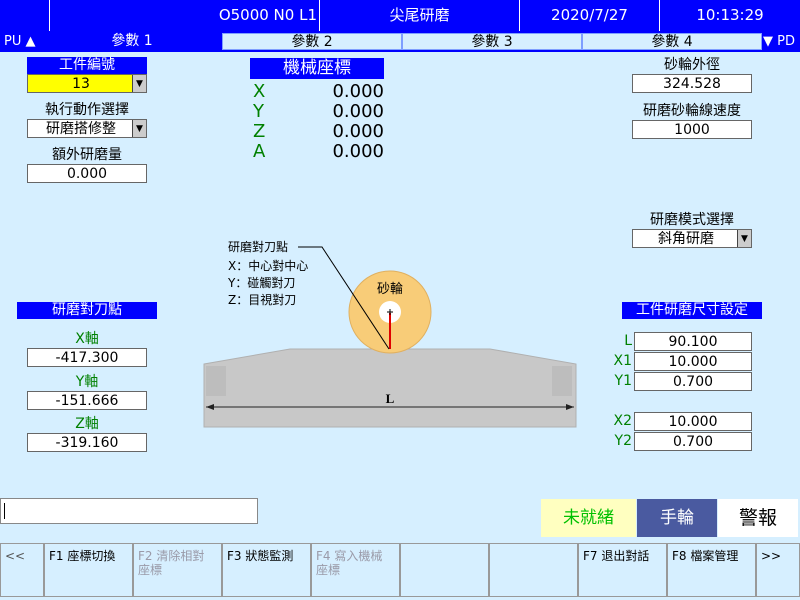 The image size is (800, 600). Describe the element at coordinates (623, 421) in the screenshot. I see `size-x2-label: X2` at that location.